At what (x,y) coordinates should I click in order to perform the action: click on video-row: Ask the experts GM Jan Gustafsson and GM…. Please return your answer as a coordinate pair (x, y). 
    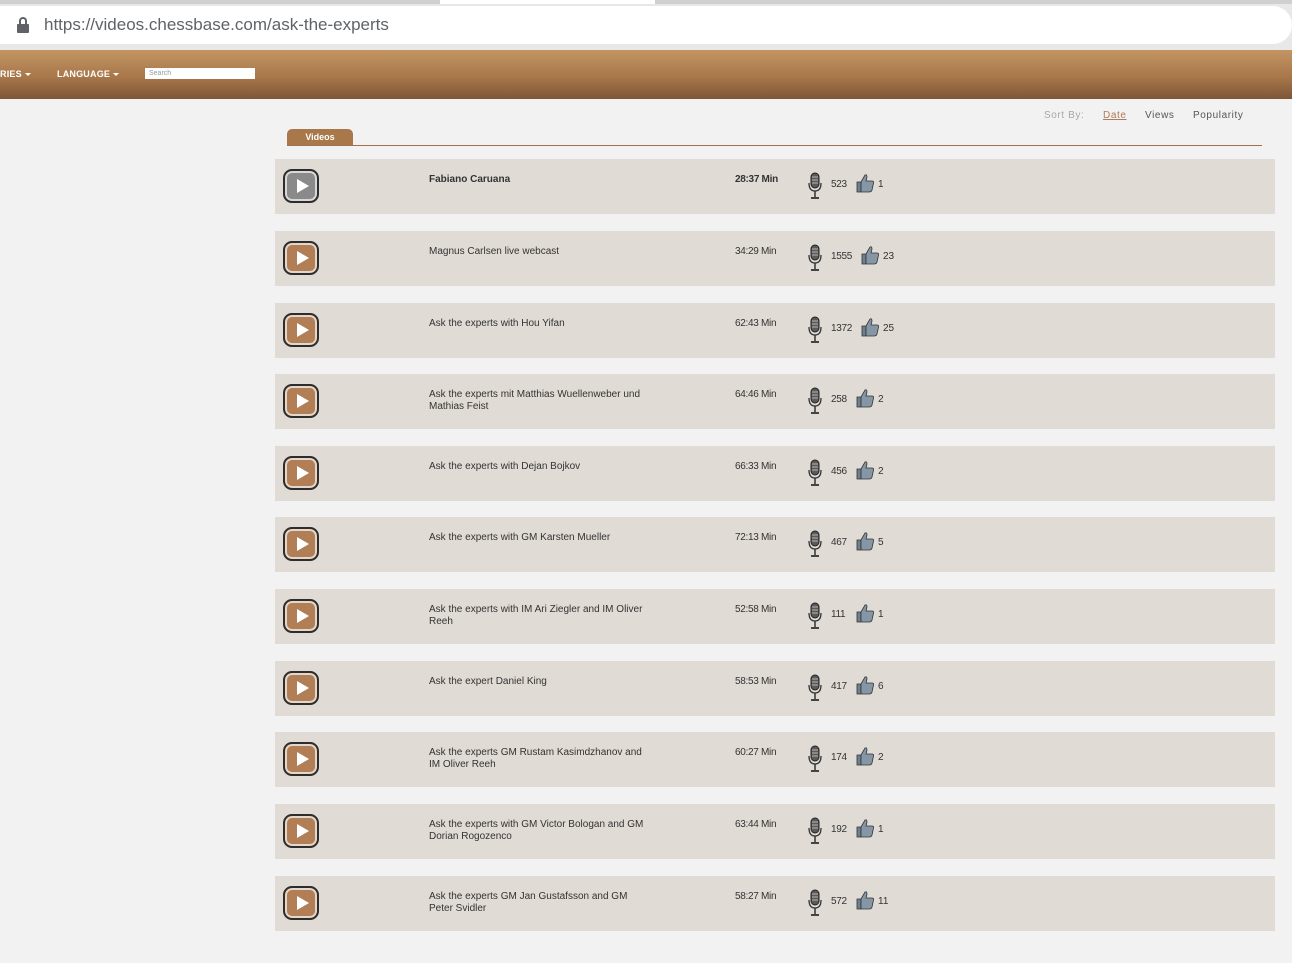
    Looking at the image, I should click on (775, 903).